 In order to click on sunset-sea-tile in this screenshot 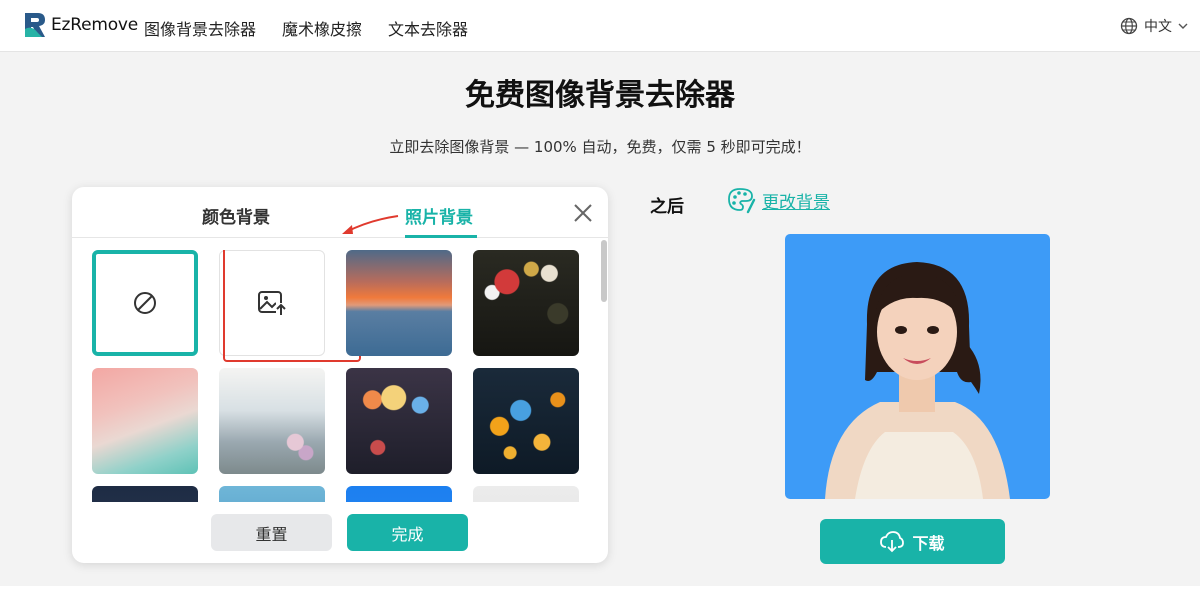, I will do `click(399, 303)`.